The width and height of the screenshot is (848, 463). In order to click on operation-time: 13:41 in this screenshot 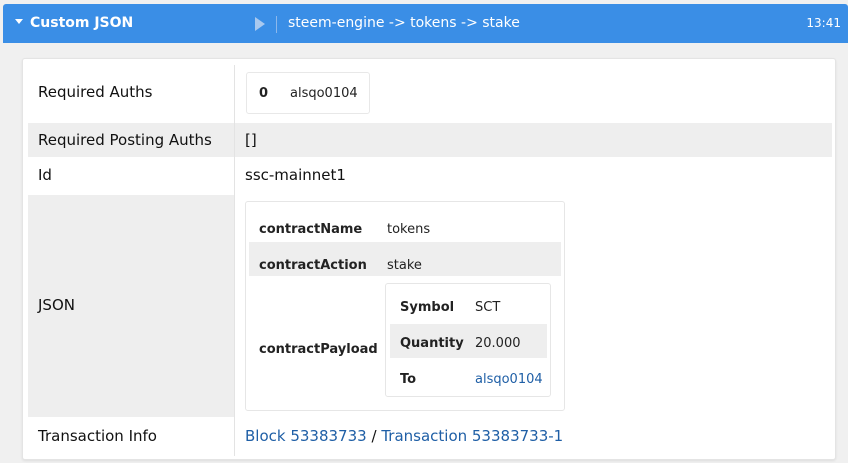, I will do `click(823, 23)`.